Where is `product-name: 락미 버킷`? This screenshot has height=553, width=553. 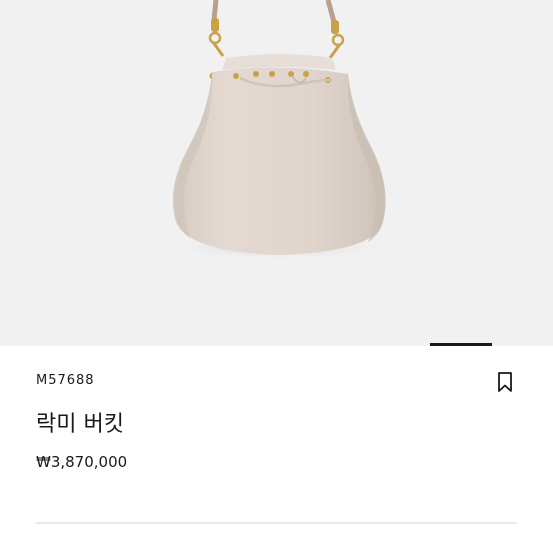
product-name: 락미 버킷 is located at coordinates (80, 424).